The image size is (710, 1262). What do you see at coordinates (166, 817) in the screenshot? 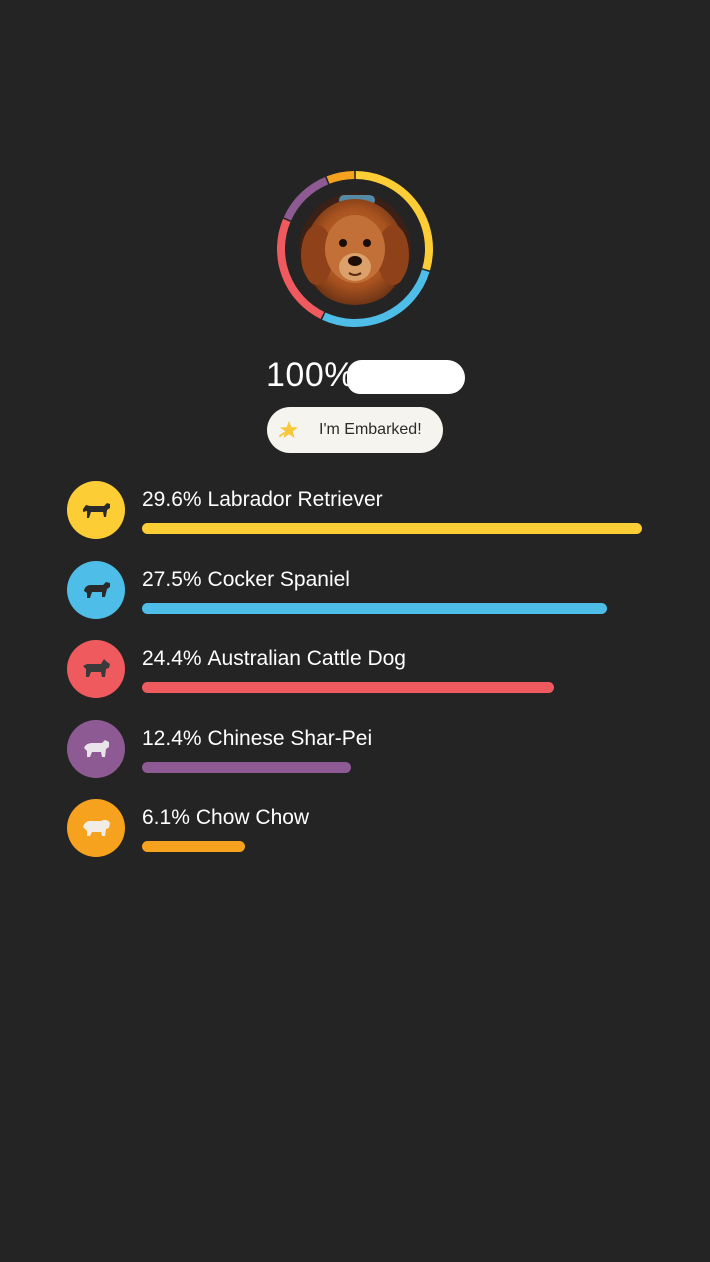
I see `breed-percent: 6.1%` at bounding box center [166, 817].